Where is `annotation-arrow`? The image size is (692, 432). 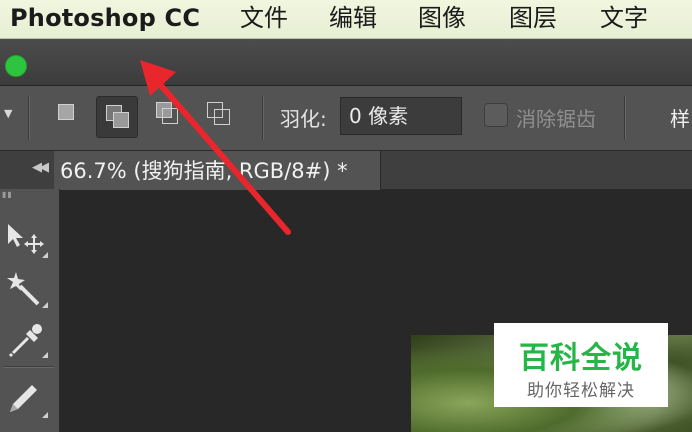 annotation-arrow is located at coordinates (215, 147).